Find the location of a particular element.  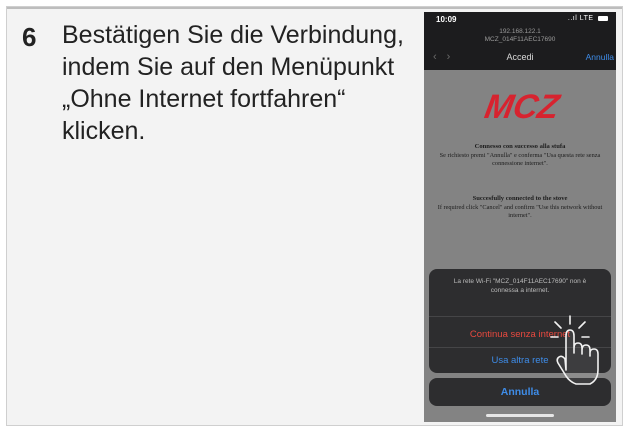

status-signal: ..ıl LTE is located at coordinates (588, 18).